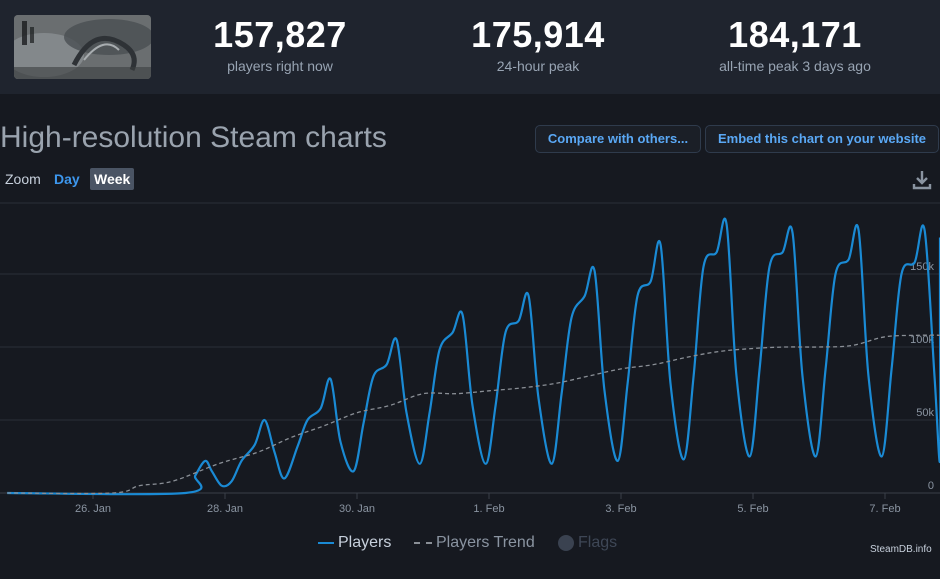 This screenshot has width=940, height=579. What do you see at coordinates (884, 509) in the screenshot?
I see `x-tick-label: 7. Feb` at bounding box center [884, 509].